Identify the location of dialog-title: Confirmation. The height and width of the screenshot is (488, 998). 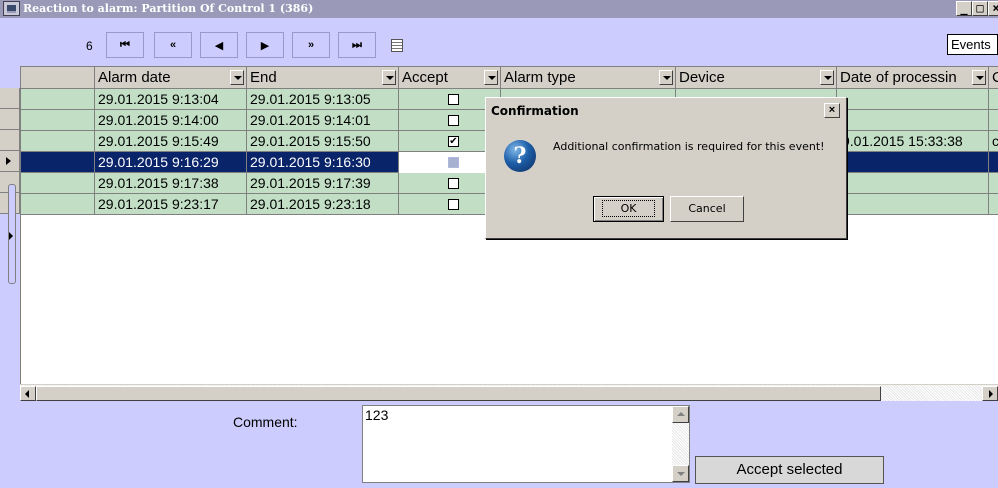
(535, 111).